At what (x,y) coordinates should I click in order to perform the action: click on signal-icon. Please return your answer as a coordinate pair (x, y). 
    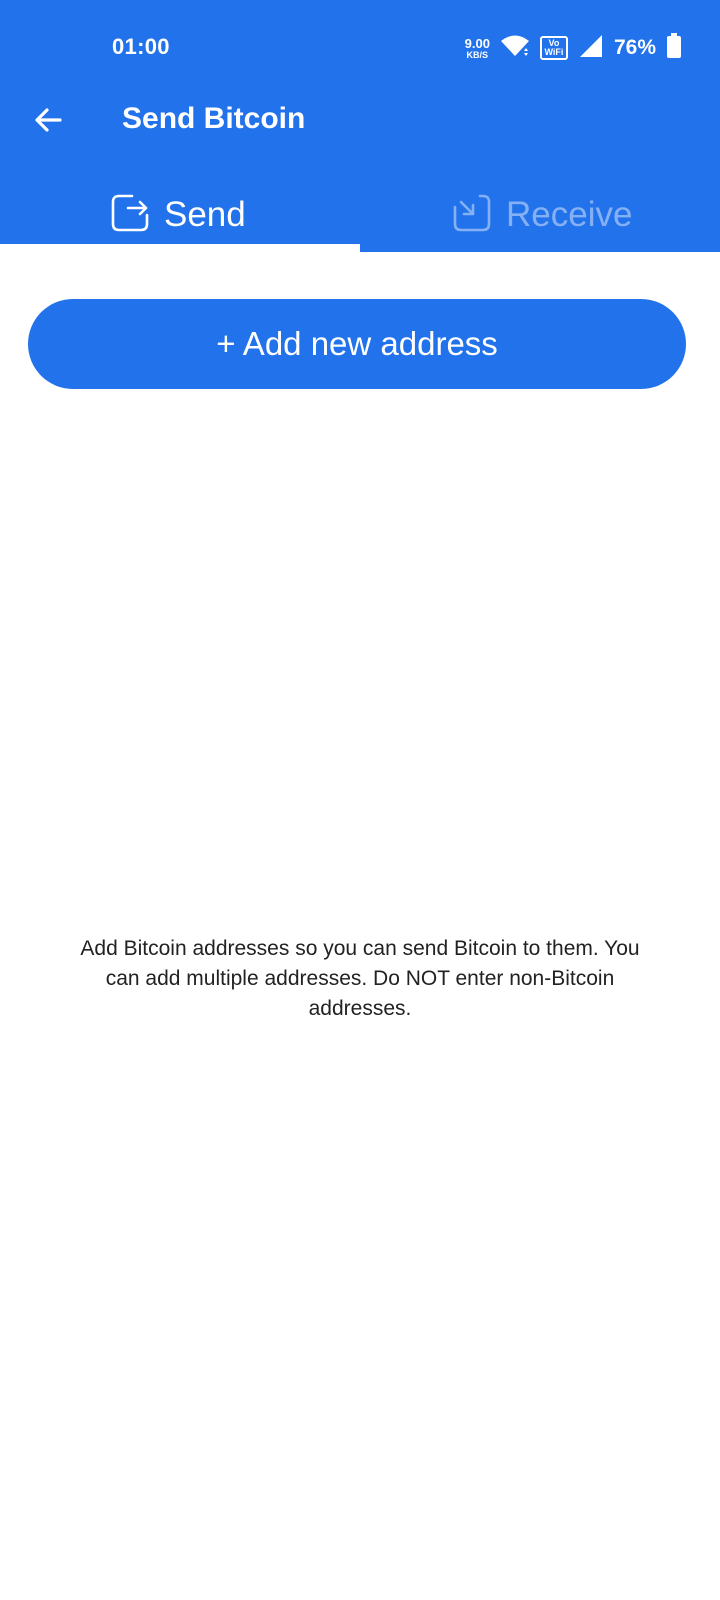
    Looking at the image, I should click on (591, 48).